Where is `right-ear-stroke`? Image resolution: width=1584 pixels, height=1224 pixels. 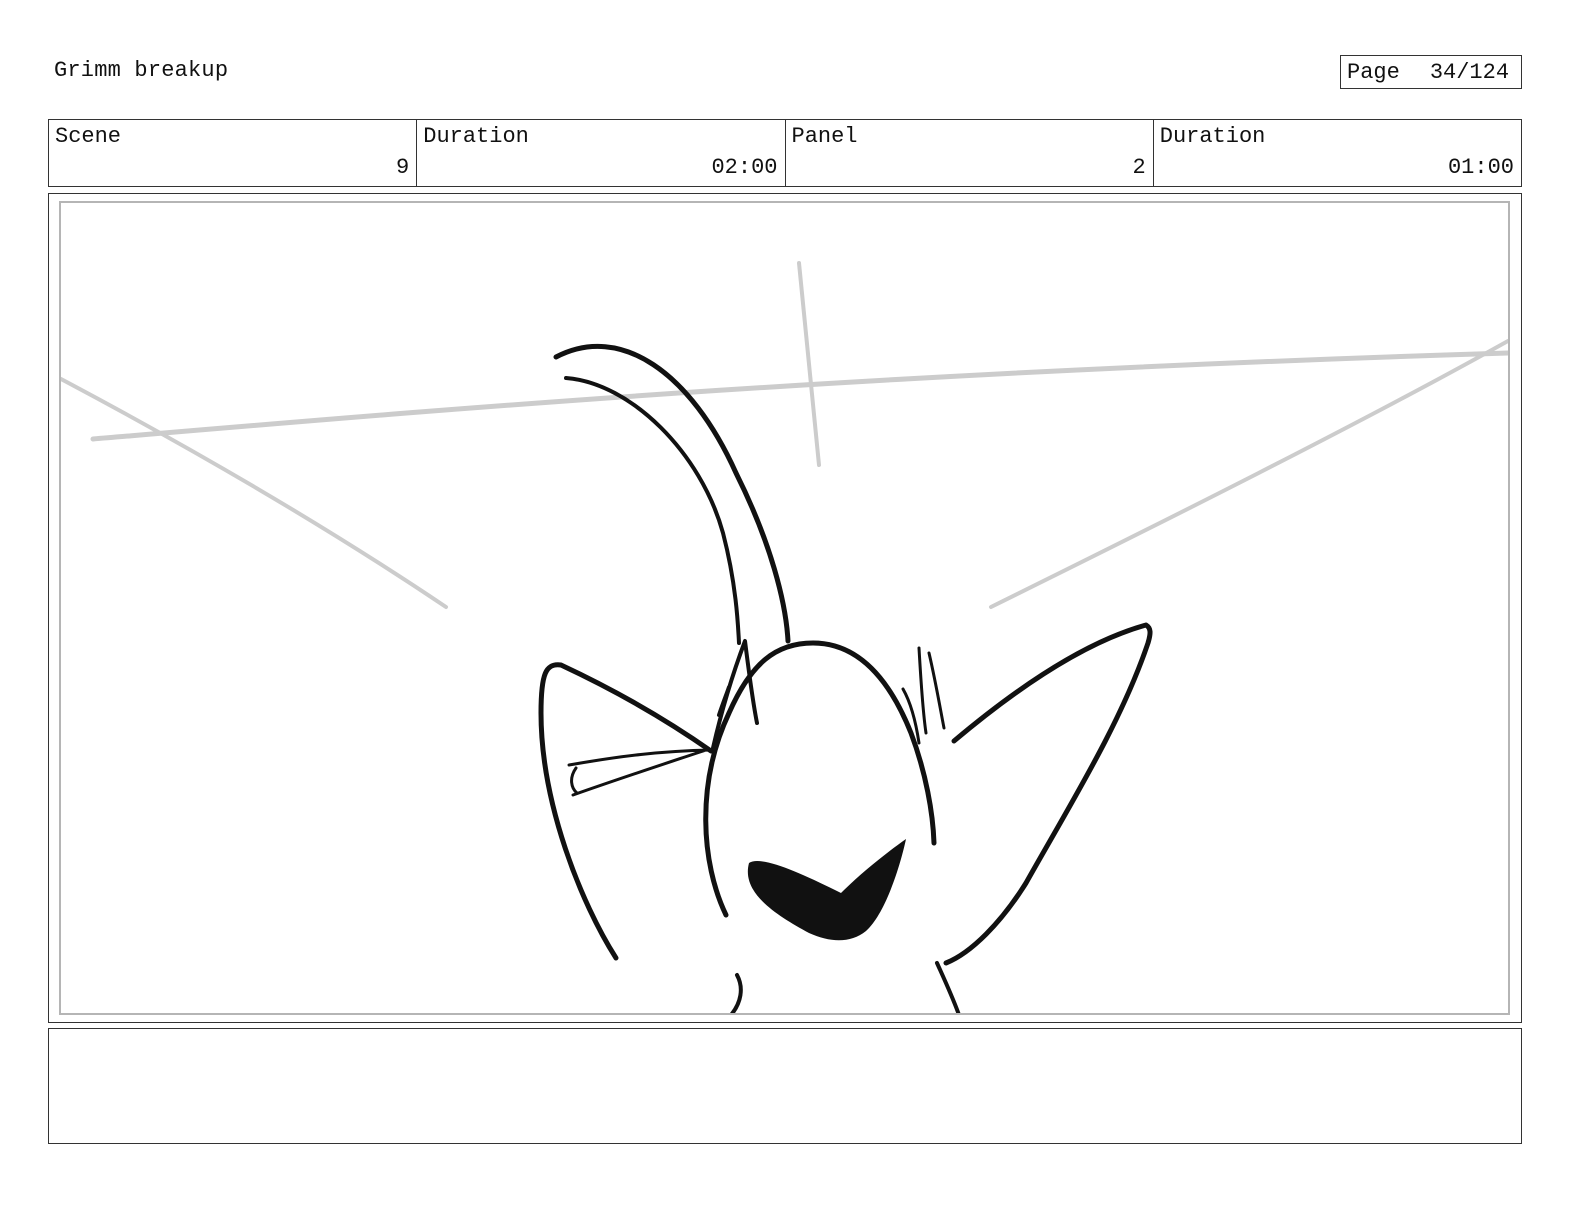 right-ear-stroke is located at coordinates (1048, 794).